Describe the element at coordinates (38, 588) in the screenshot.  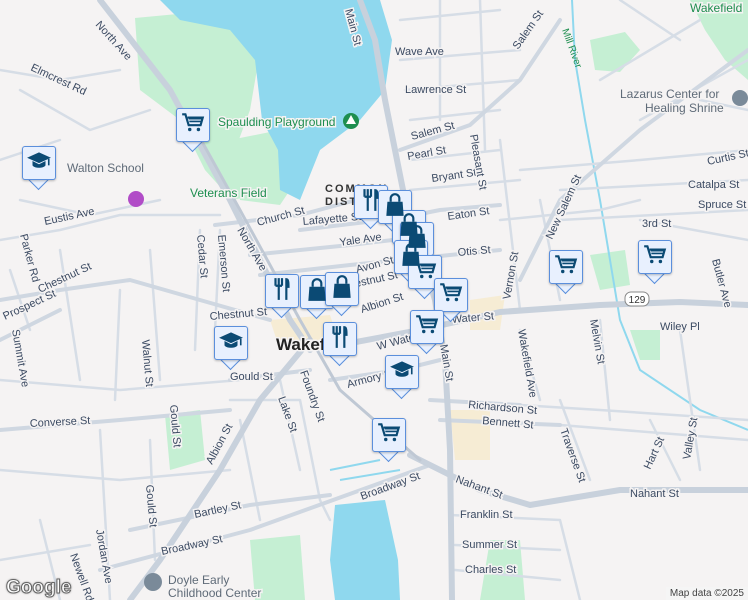
I see `google-logo: Google` at that location.